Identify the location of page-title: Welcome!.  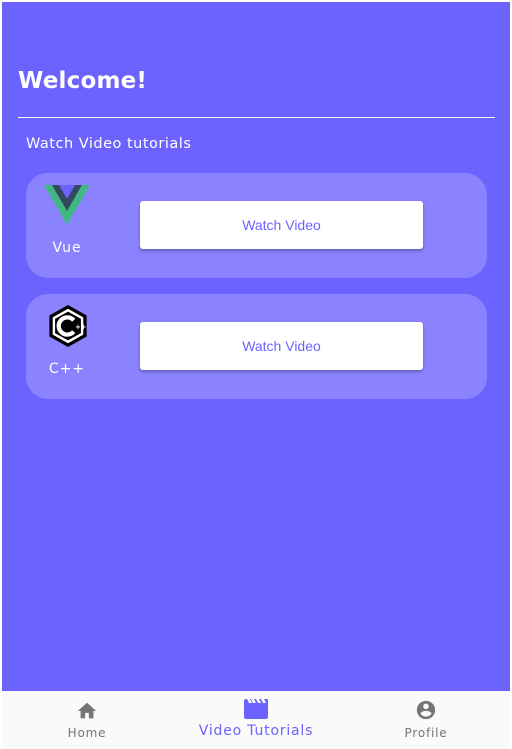
(83, 81).